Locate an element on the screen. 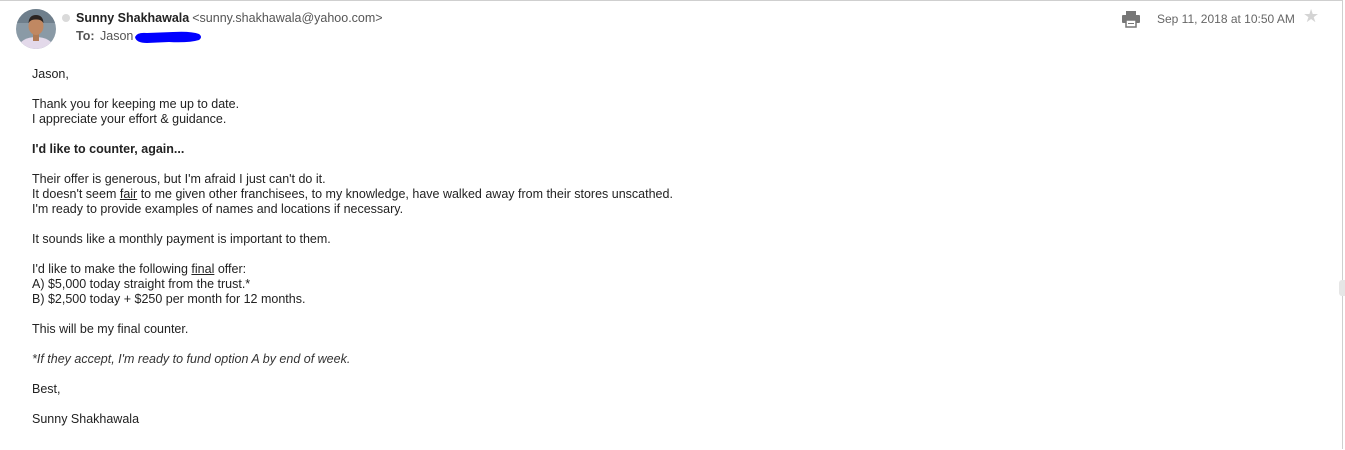 The height and width of the screenshot is (450, 1345). presence-status-dot is located at coordinates (66, 18).